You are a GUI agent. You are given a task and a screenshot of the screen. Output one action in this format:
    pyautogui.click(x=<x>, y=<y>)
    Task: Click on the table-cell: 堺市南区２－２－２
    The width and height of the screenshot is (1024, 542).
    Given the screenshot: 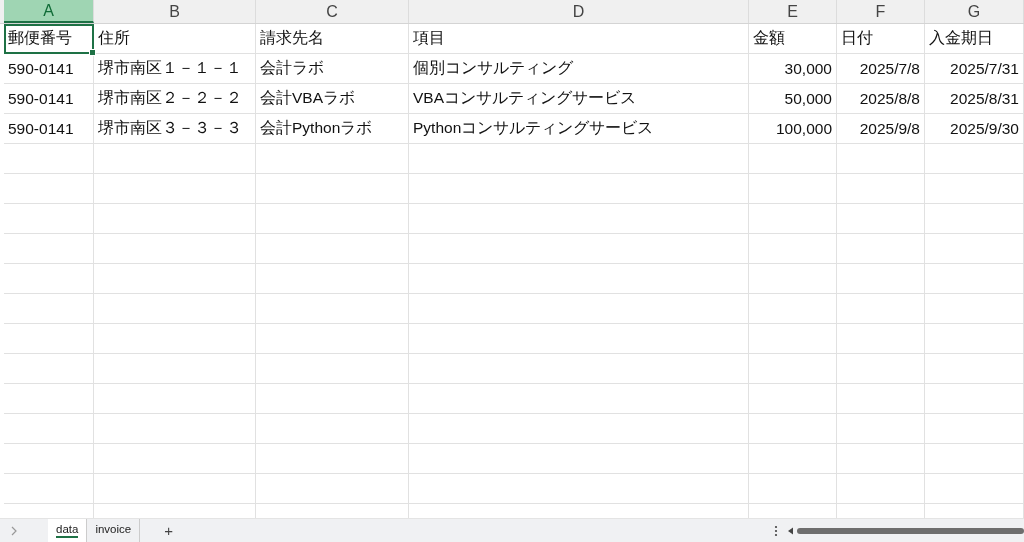 What is the action you would take?
    pyautogui.click(x=175, y=99)
    